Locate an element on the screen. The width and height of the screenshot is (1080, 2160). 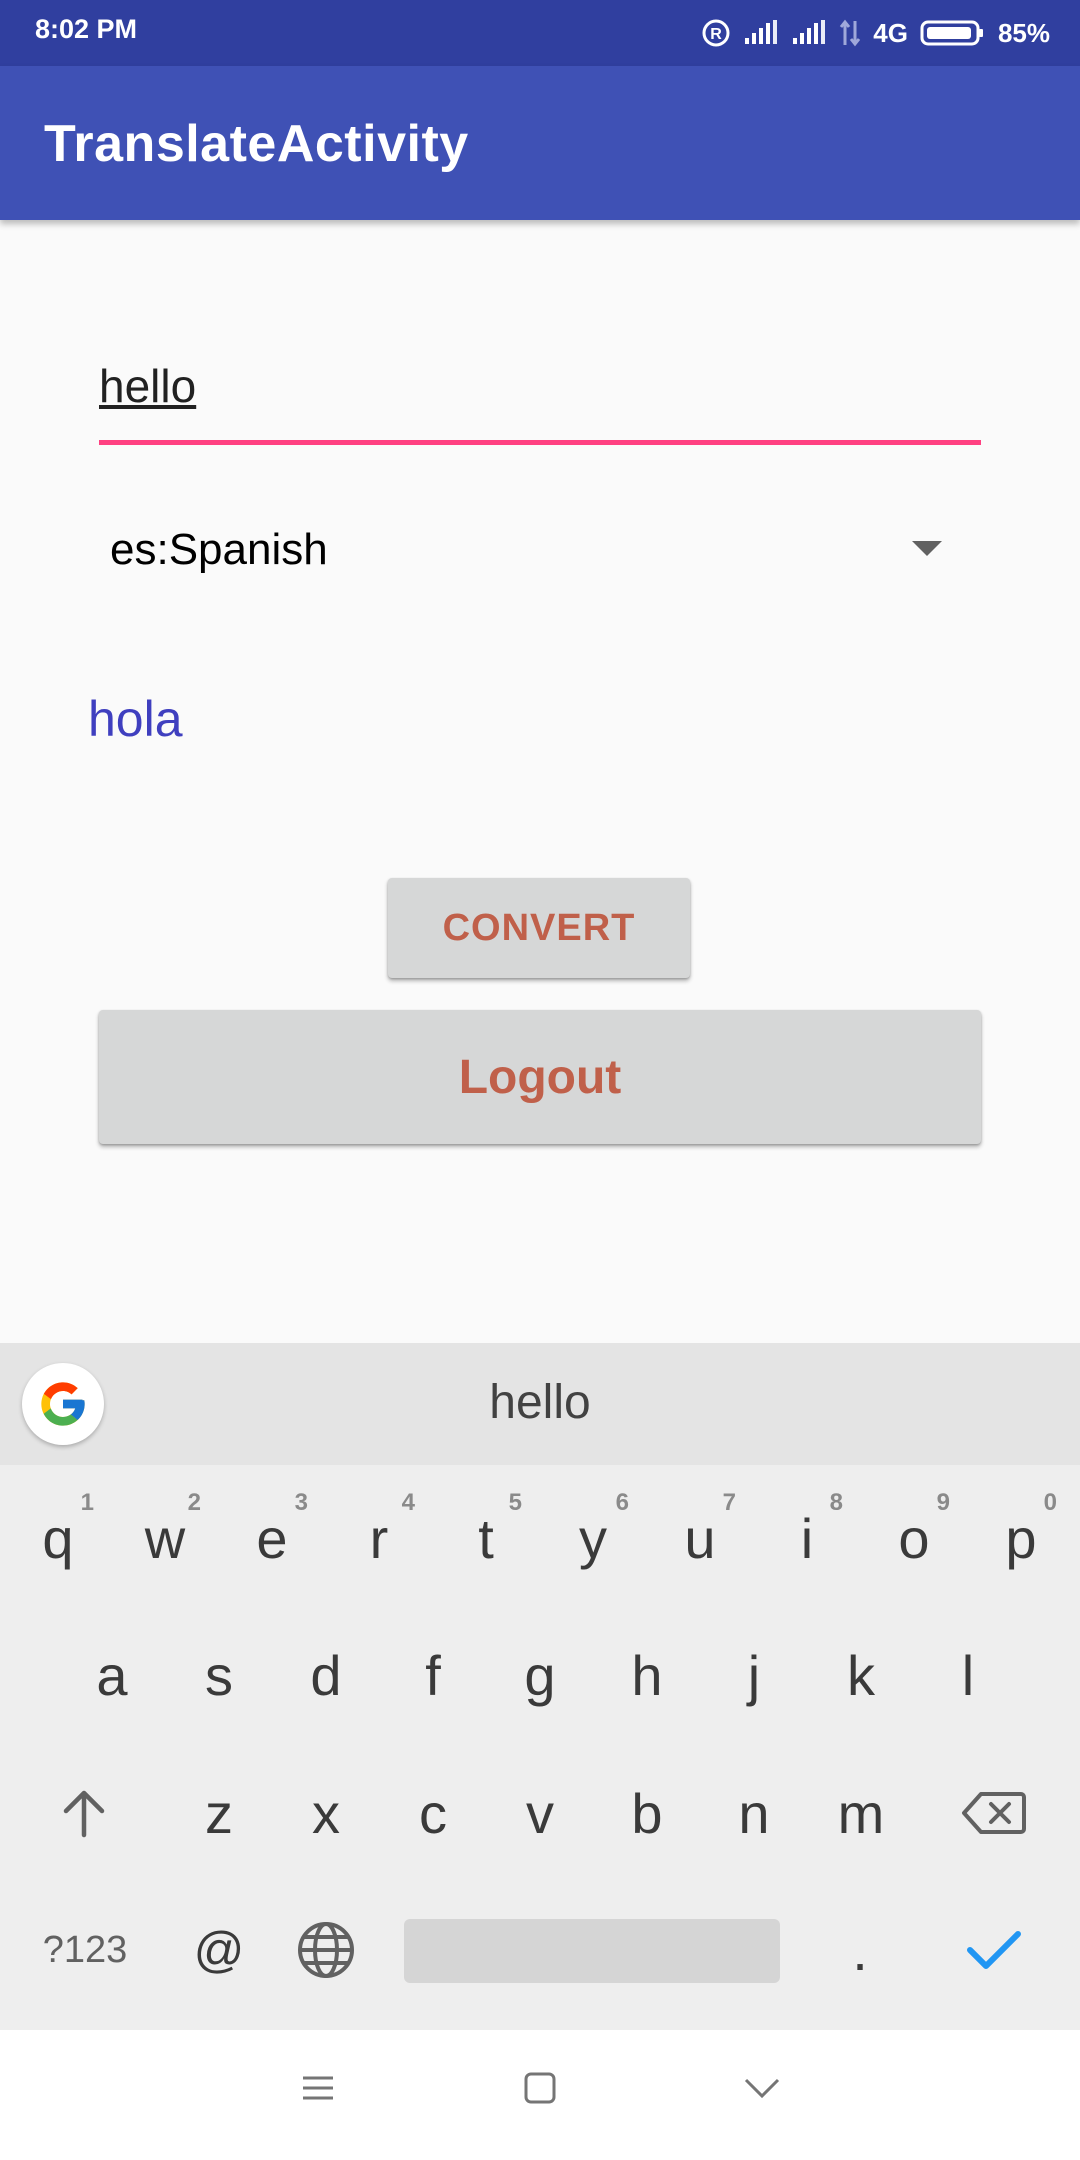
key-label: l is located at coordinates (968, 1675).